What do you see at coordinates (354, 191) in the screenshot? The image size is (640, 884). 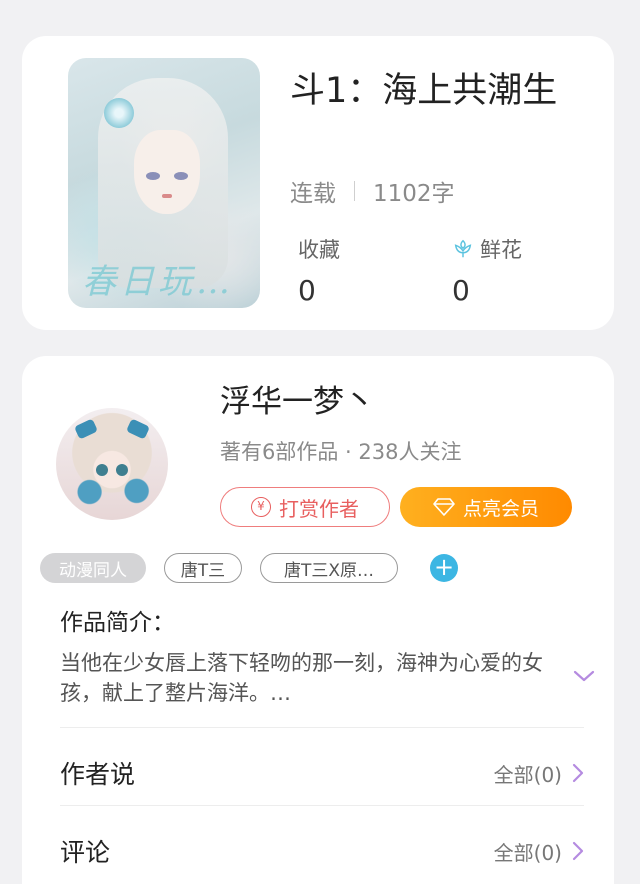 I see `meta-divider` at bounding box center [354, 191].